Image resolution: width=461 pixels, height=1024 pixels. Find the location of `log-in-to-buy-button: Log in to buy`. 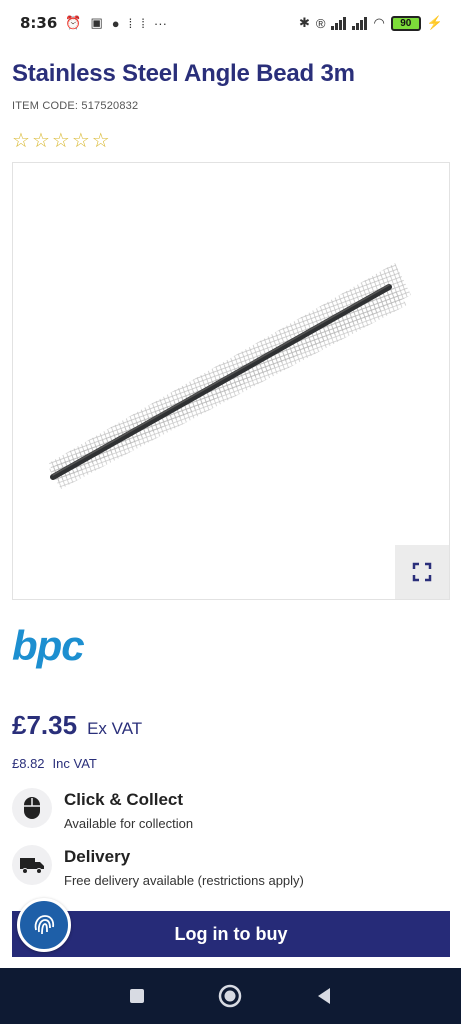

log-in-to-buy-button: Log in to buy is located at coordinates (231, 934).